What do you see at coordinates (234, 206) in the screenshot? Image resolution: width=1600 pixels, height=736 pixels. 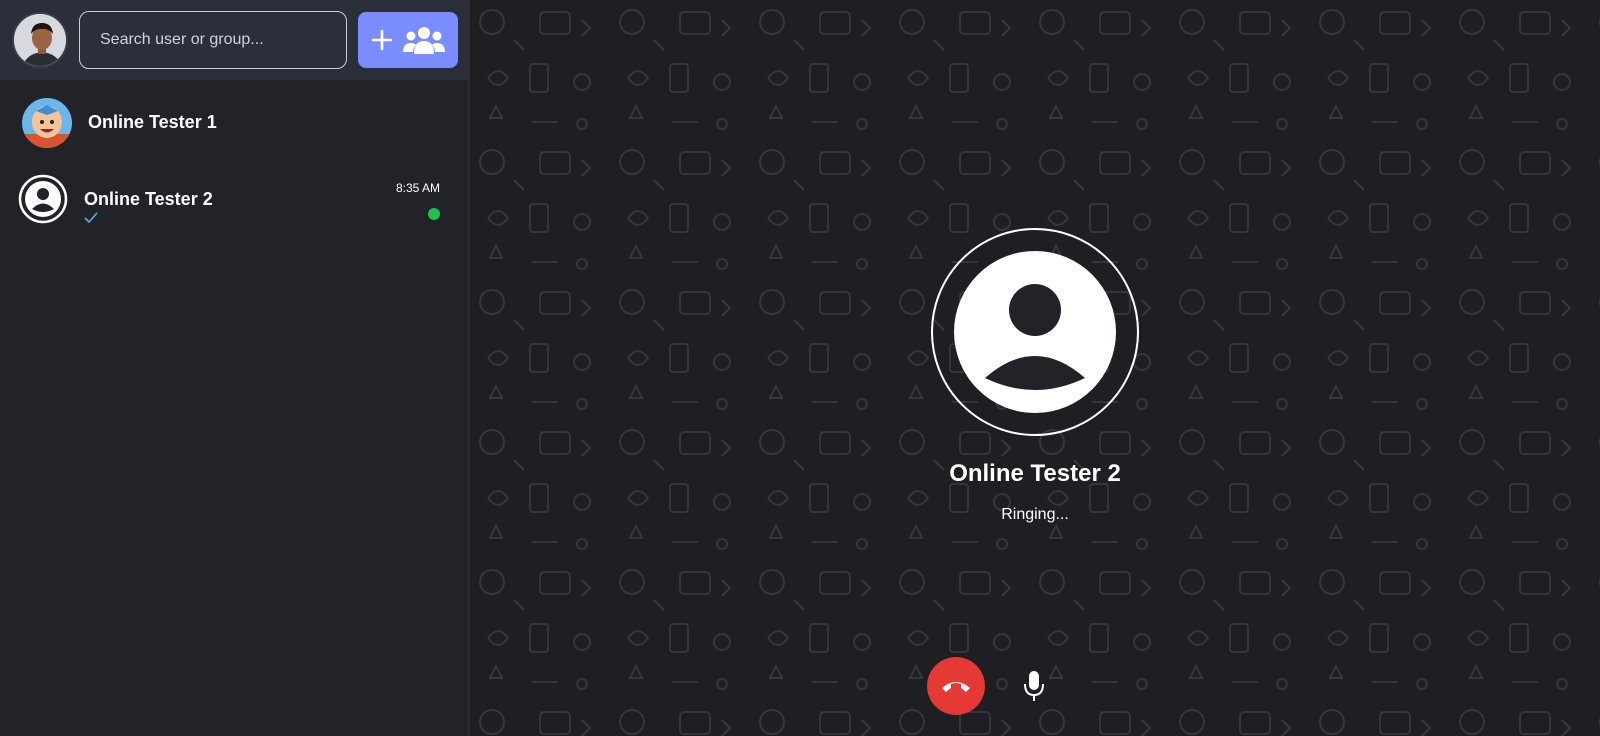 I see `chat-item: Online Tester 2 8:35 AM` at bounding box center [234, 206].